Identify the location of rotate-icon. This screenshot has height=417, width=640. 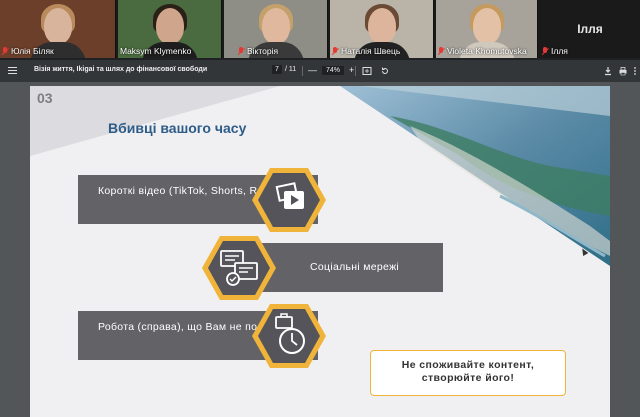
(385, 71).